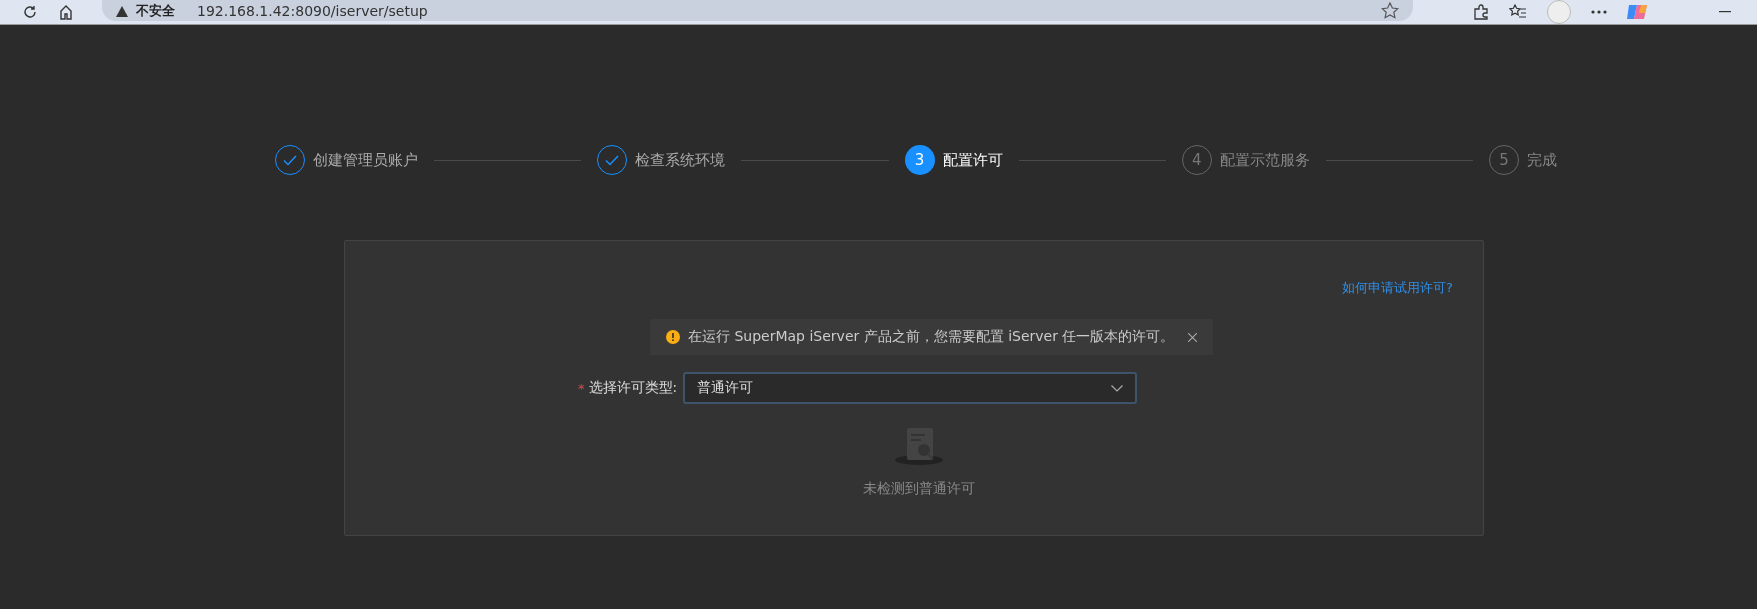 The image size is (1757, 609). What do you see at coordinates (633, 388) in the screenshot?
I see `license-type-label: 选择许可类型:` at bounding box center [633, 388].